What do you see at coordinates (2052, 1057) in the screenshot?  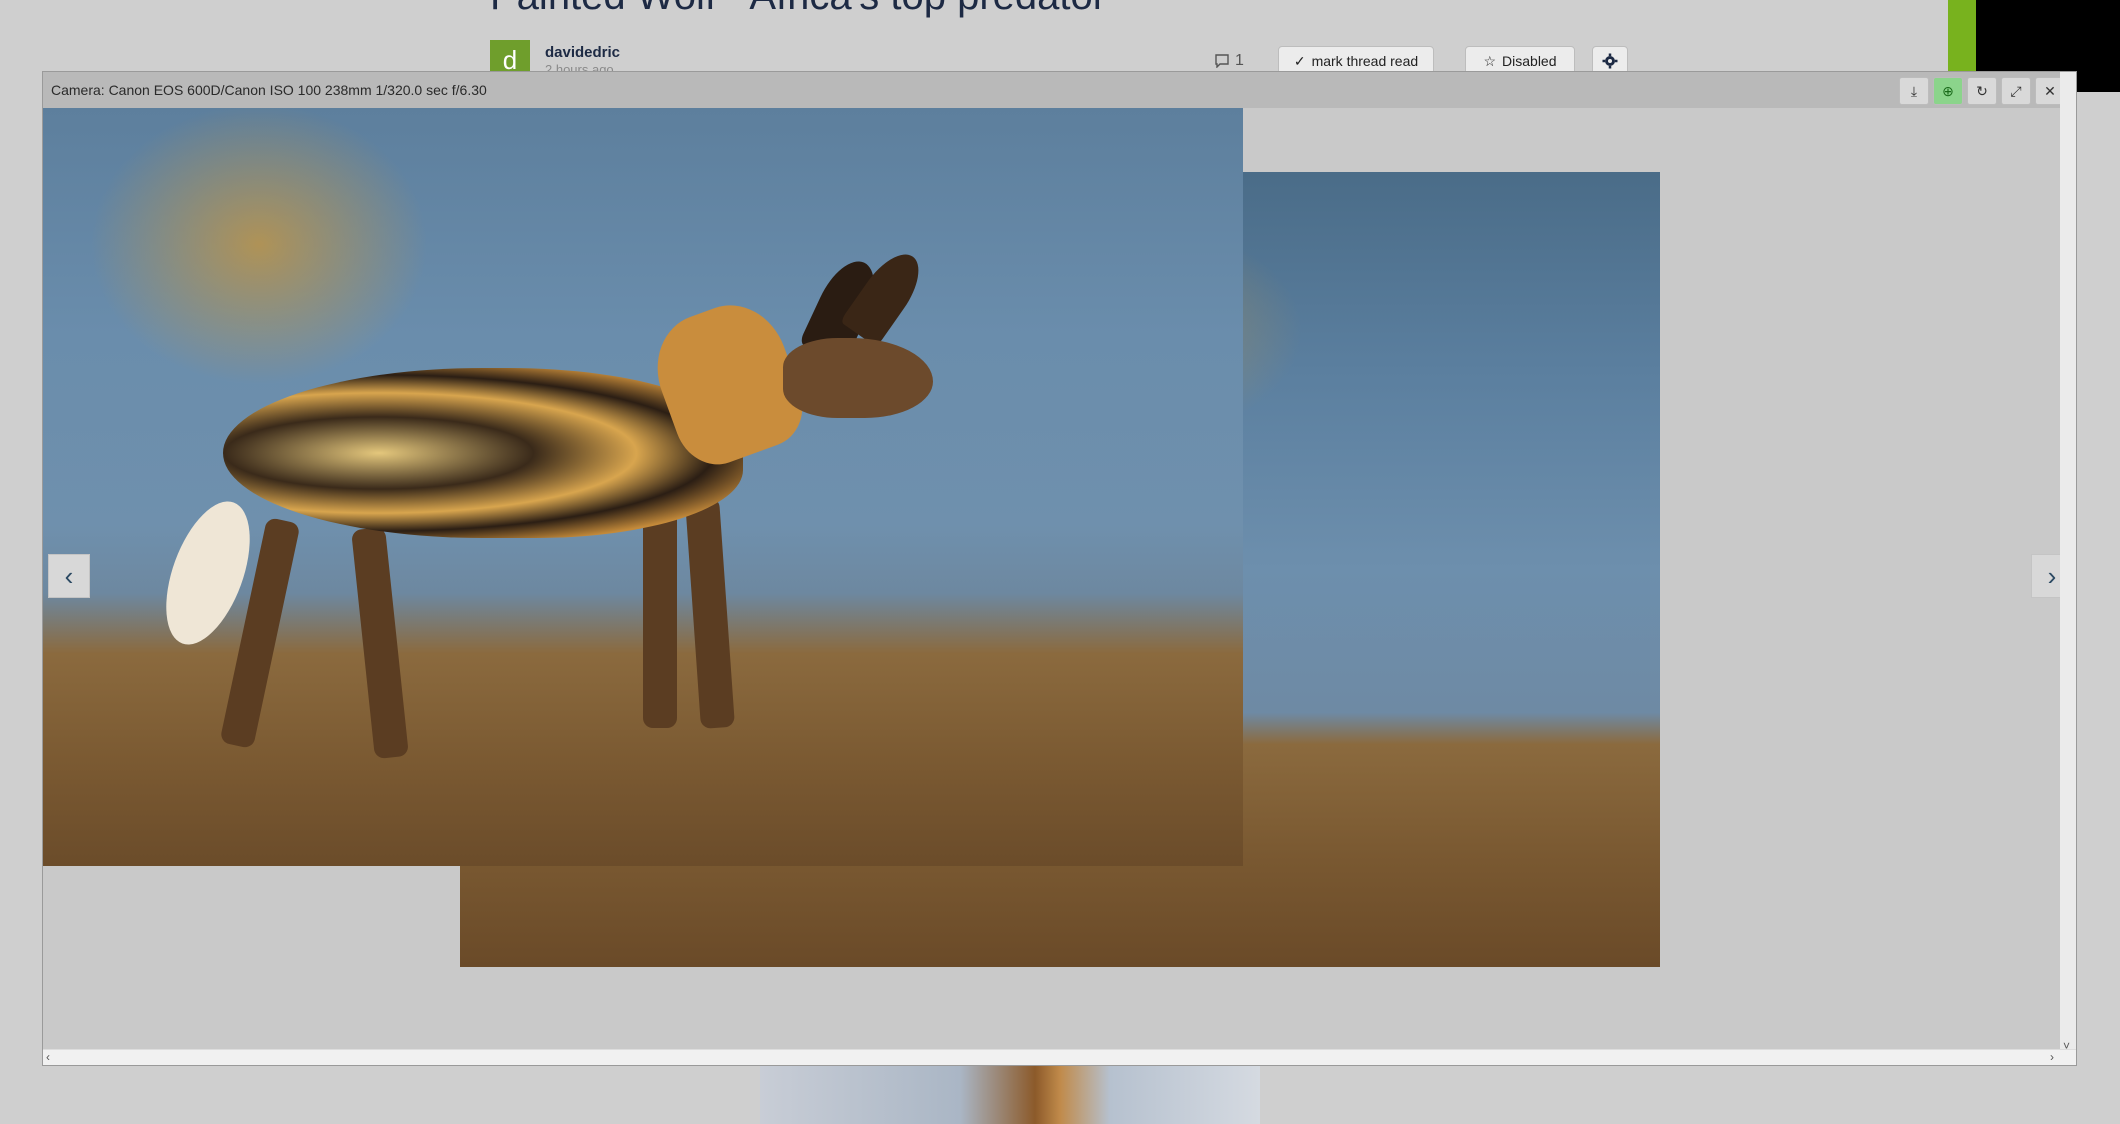 I see `scroll-right-icon: ›` at bounding box center [2052, 1057].